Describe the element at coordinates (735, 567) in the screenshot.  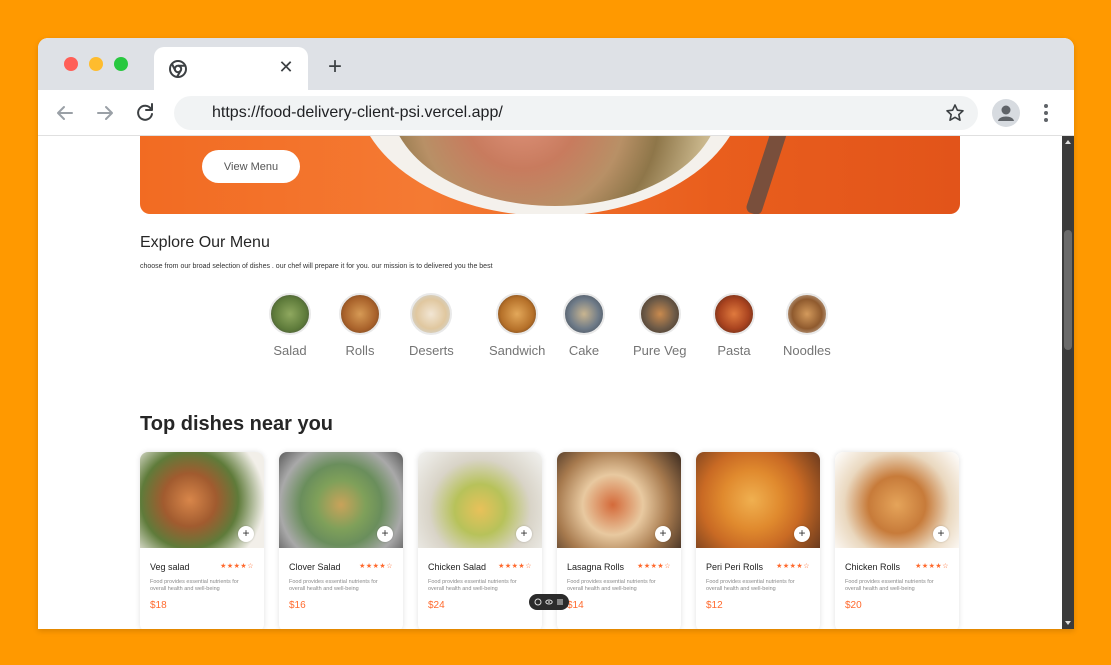
I see `food-name: Peri Peri Rolls` at that location.